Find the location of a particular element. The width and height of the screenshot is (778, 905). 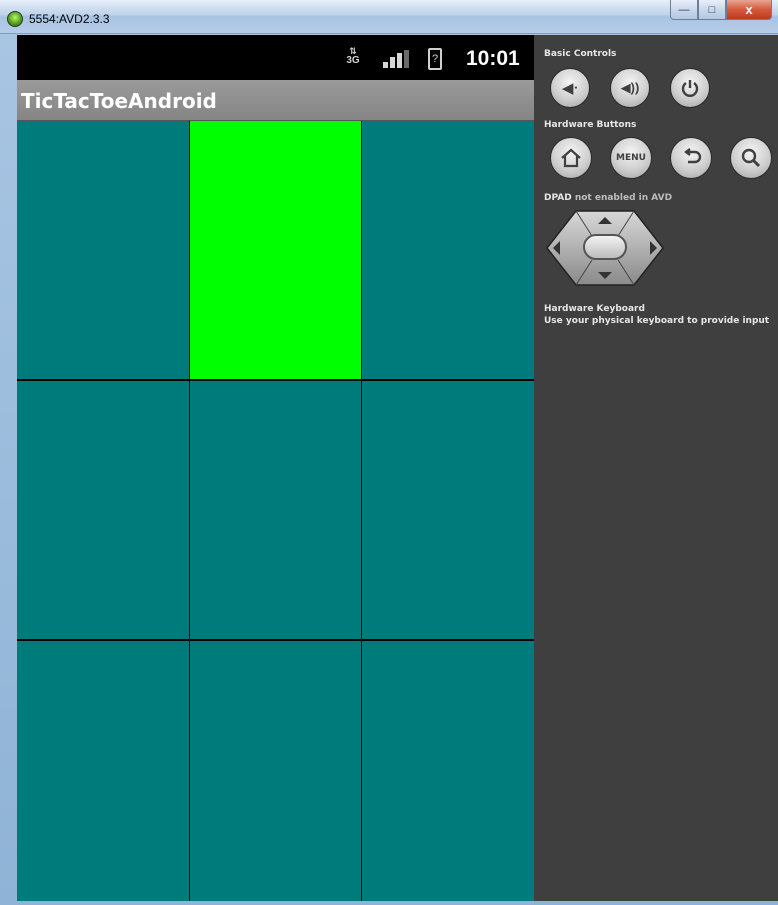

menu-button-label: MENU is located at coordinates (631, 158).